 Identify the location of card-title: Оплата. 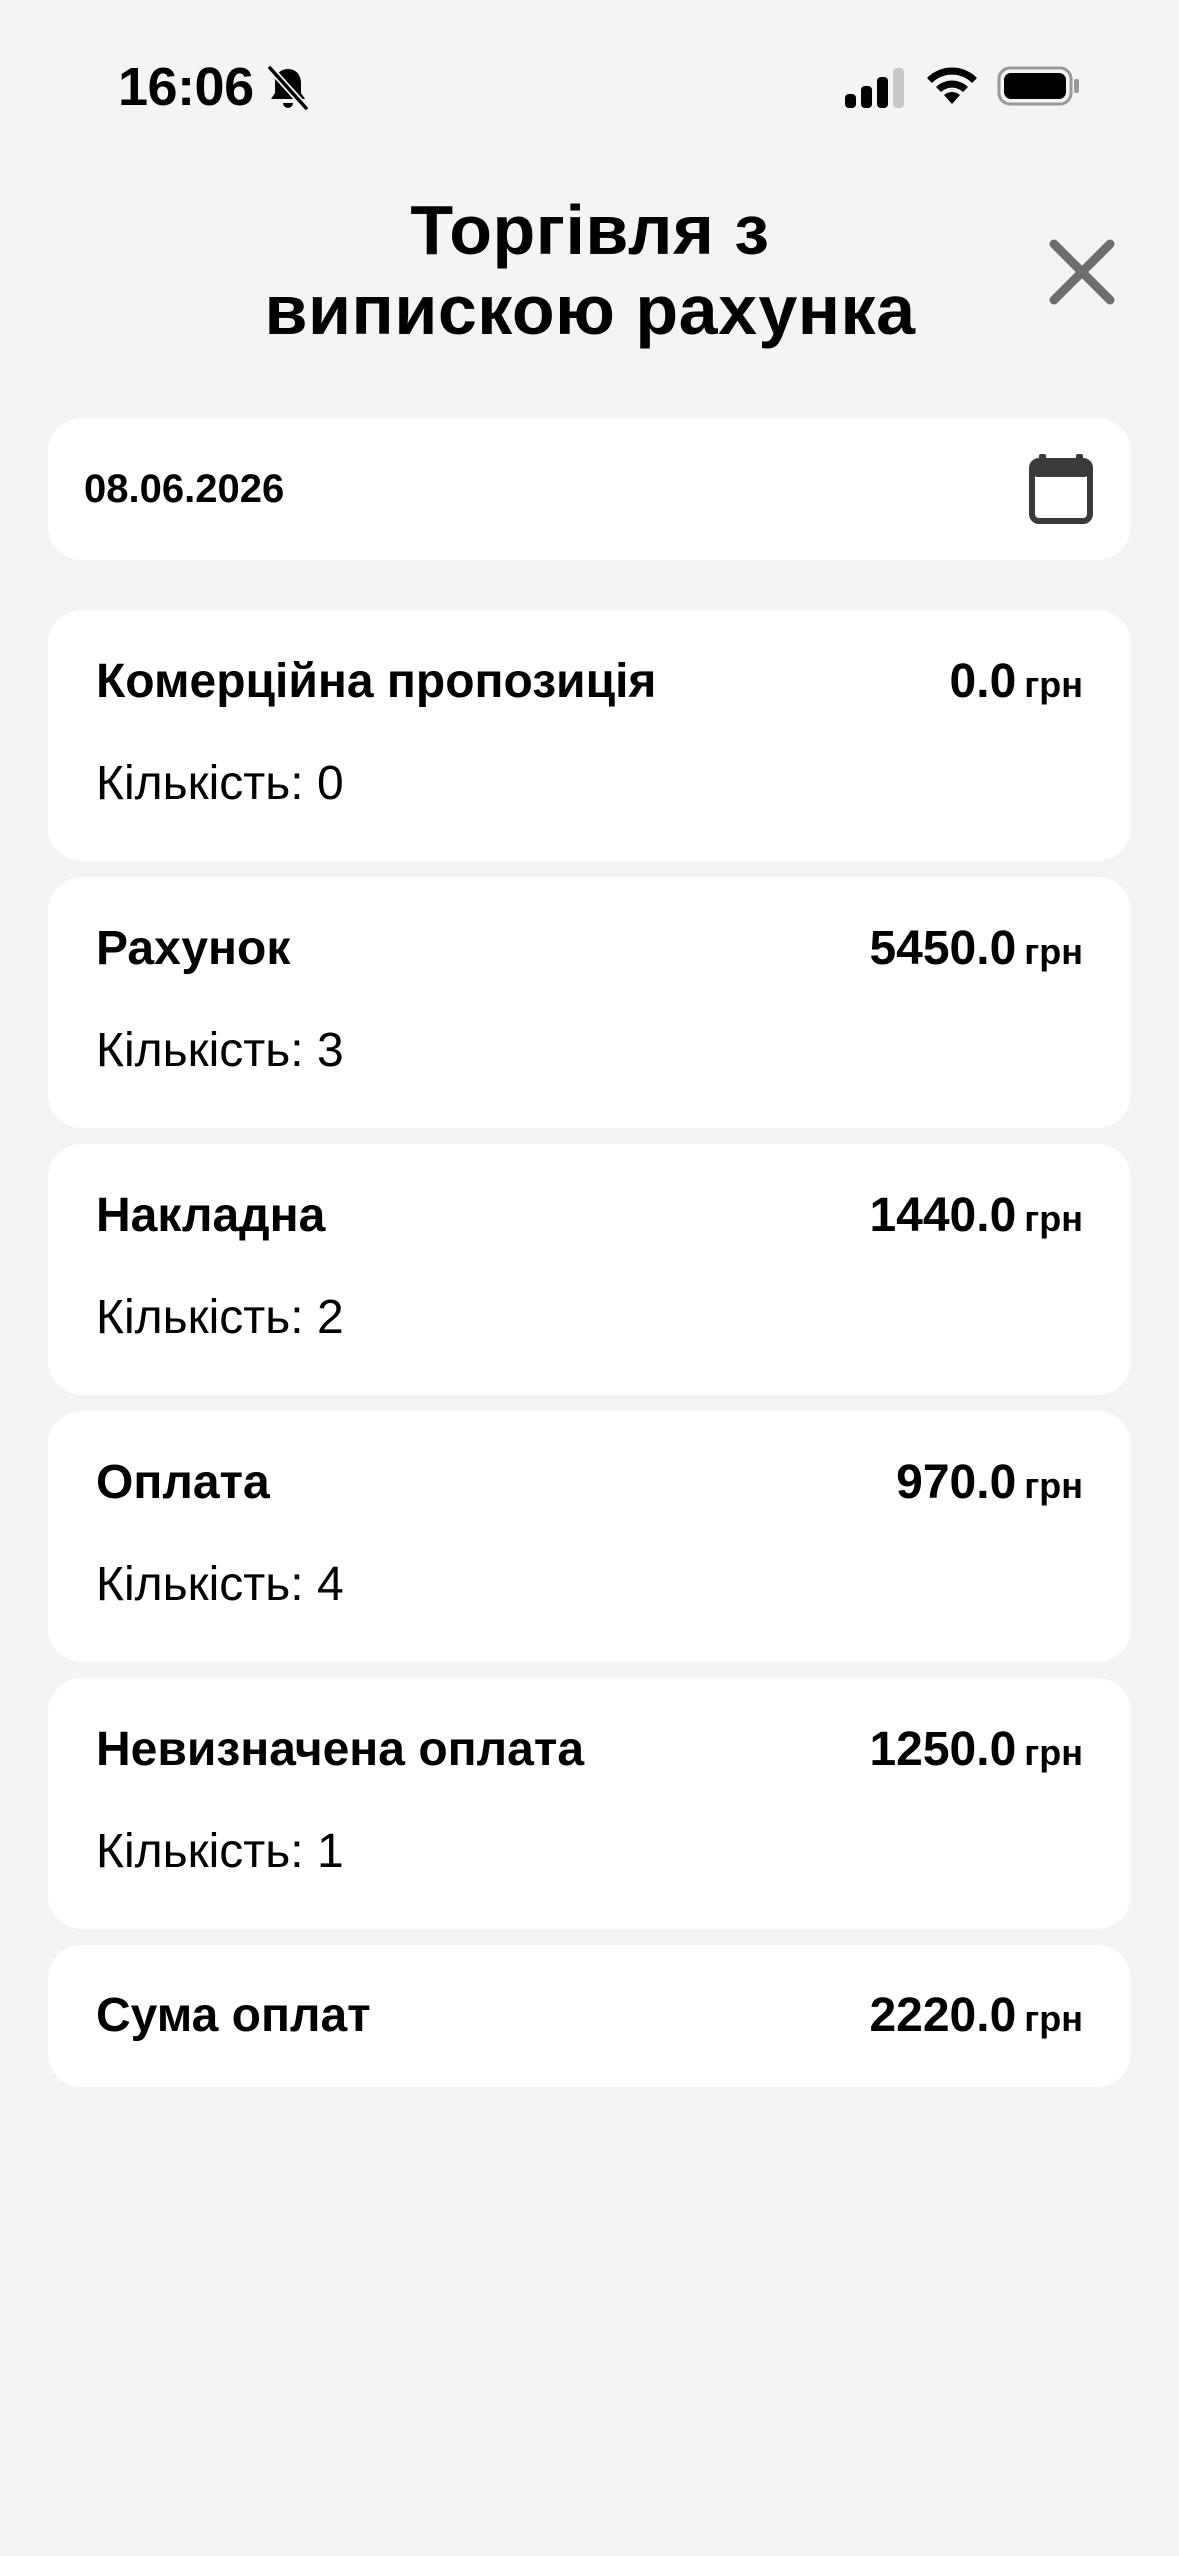
(183, 1482).